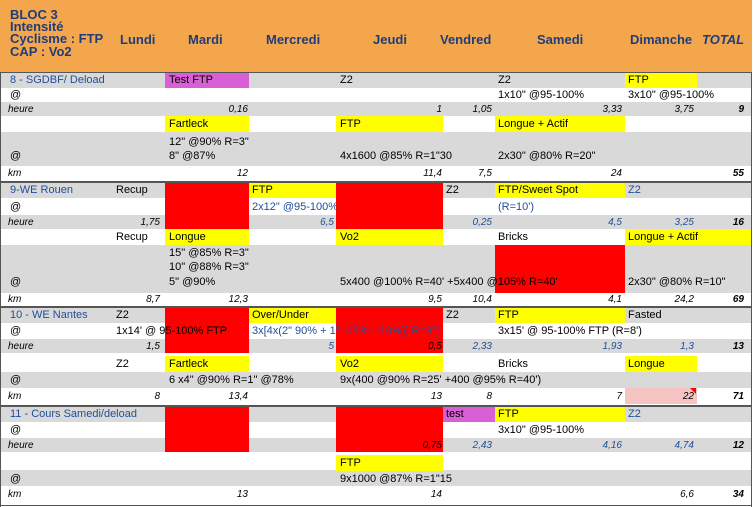 The width and height of the screenshot is (753, 507). Describe the element at coordinates (547, 156) in the screenshot. I see `session-detail: 2x30" @80% R=20"` at that location.